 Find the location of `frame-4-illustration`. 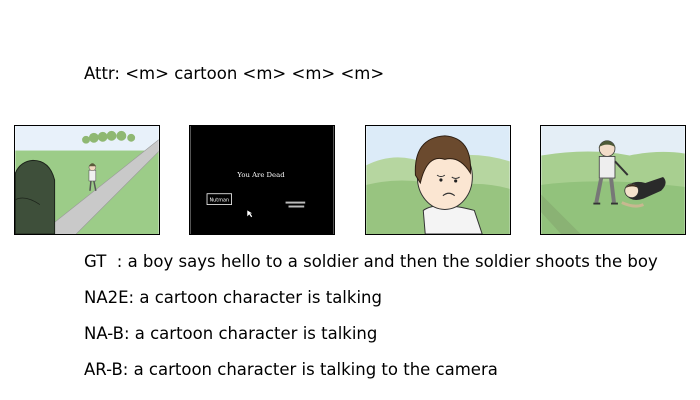

frame-4-illustration is located at coordinates (613, 180).